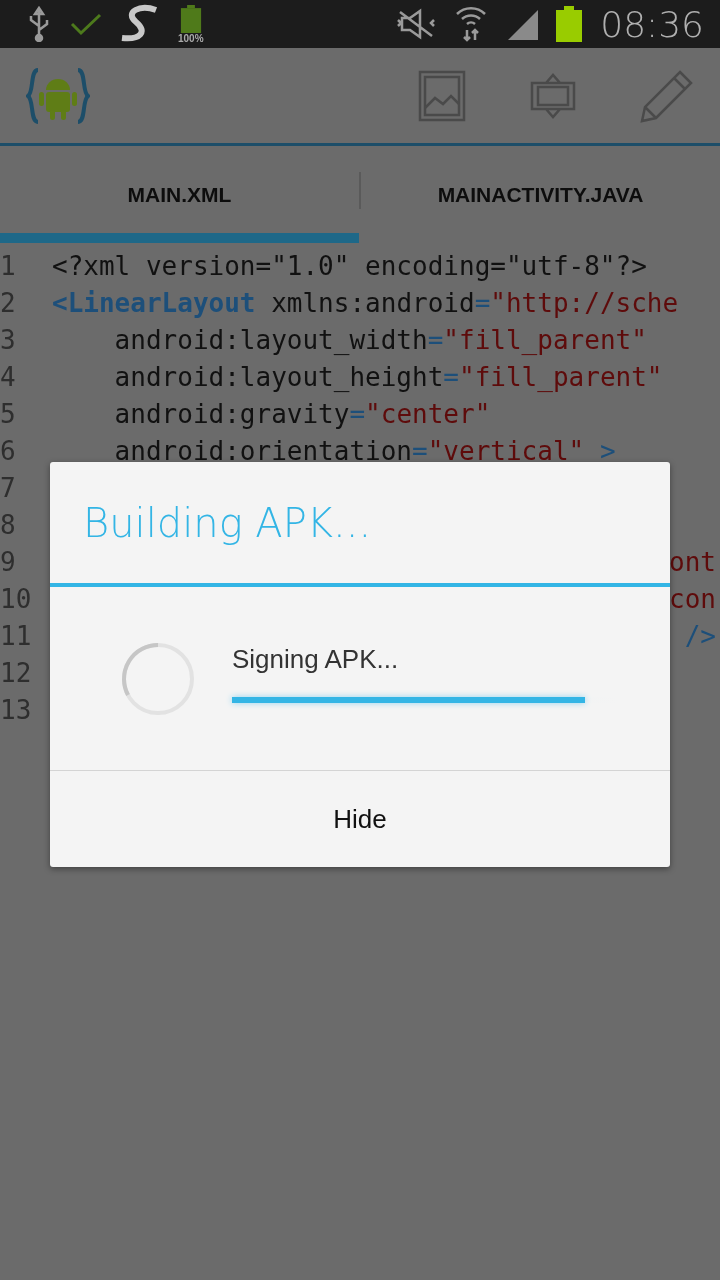 The height and width of the screenshot is (1280, 720). Describe the element at coordinates (442, 95) in the screenshot. I see `image-icon` at that location.